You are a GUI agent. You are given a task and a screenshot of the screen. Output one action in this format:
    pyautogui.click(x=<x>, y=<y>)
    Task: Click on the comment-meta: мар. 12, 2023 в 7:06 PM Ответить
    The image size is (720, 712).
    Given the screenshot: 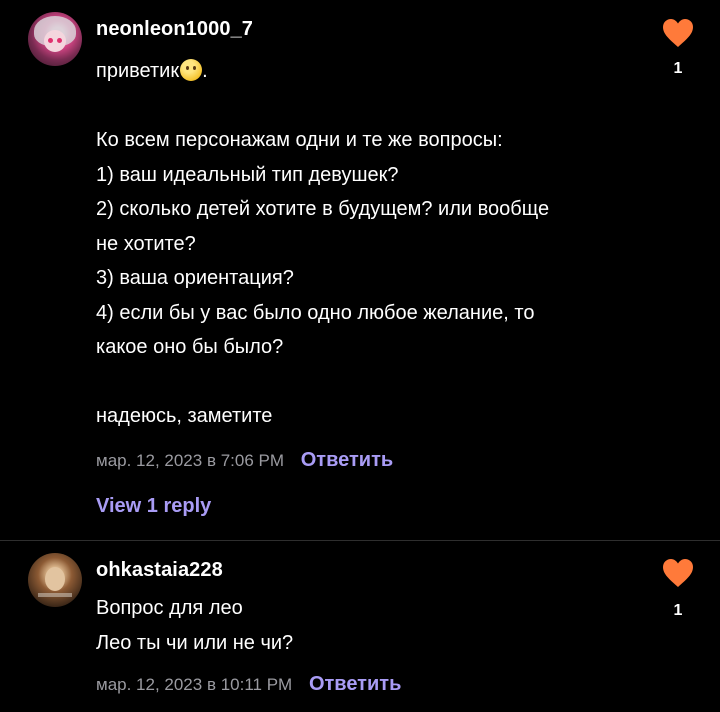 What is the action you would take?
    pyautogui.click(x=244, y=460)
    